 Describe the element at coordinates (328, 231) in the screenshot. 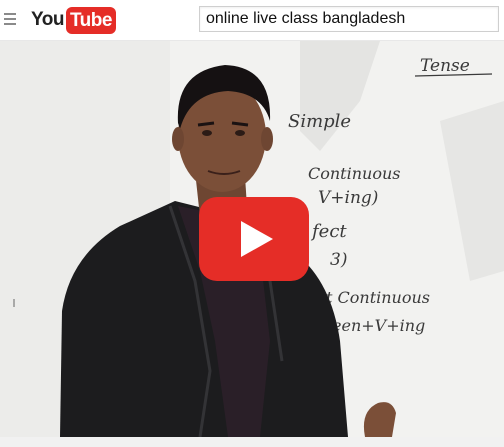

I see `whiteboard-word-fect: fect` at that location.